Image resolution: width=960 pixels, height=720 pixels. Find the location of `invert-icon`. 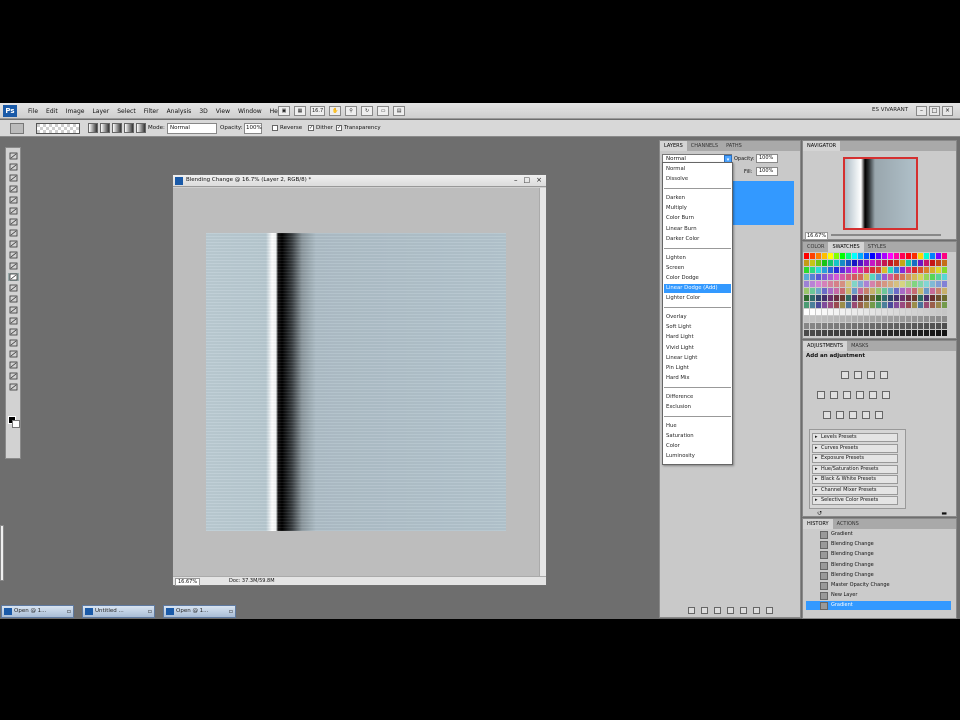

invert-icon is located at coordinates (827, 415).